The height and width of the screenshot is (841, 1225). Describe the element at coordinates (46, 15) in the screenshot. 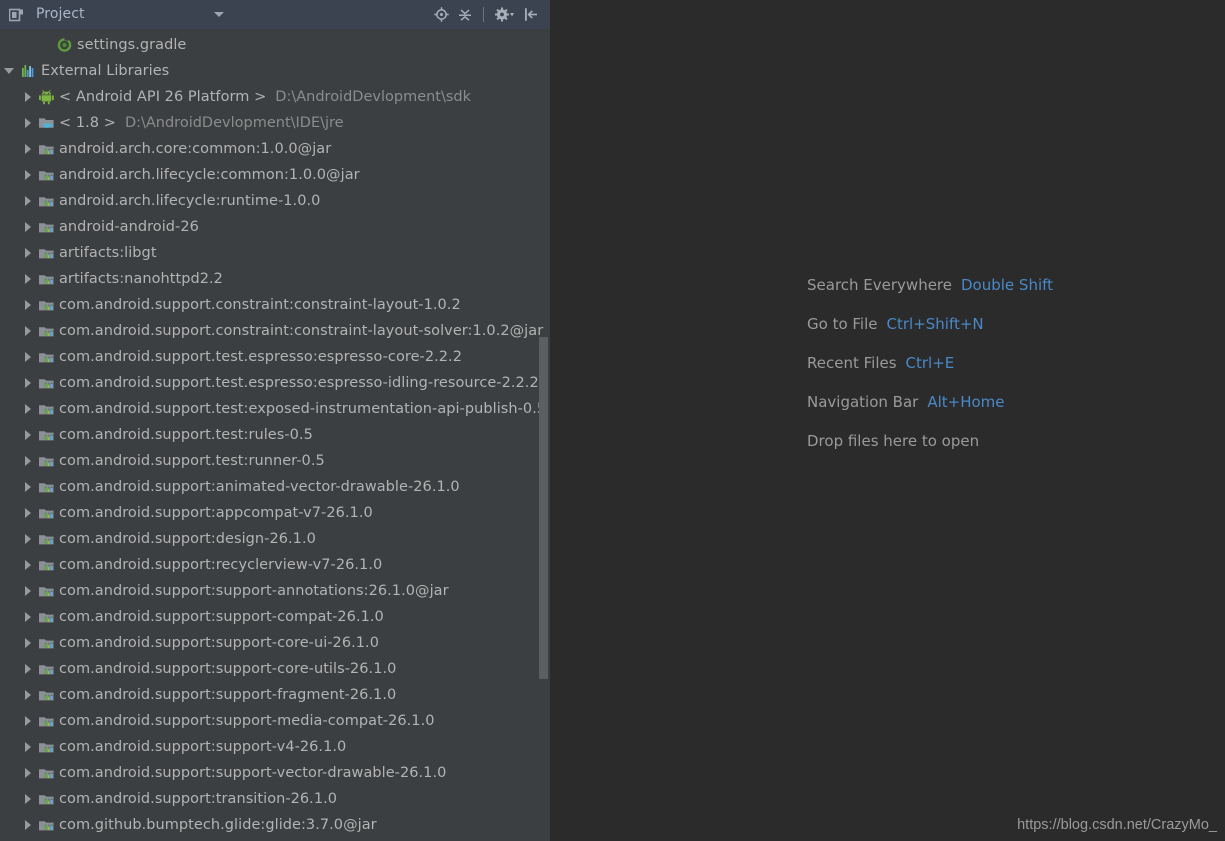

I see `project-title-group: Project` at that location.